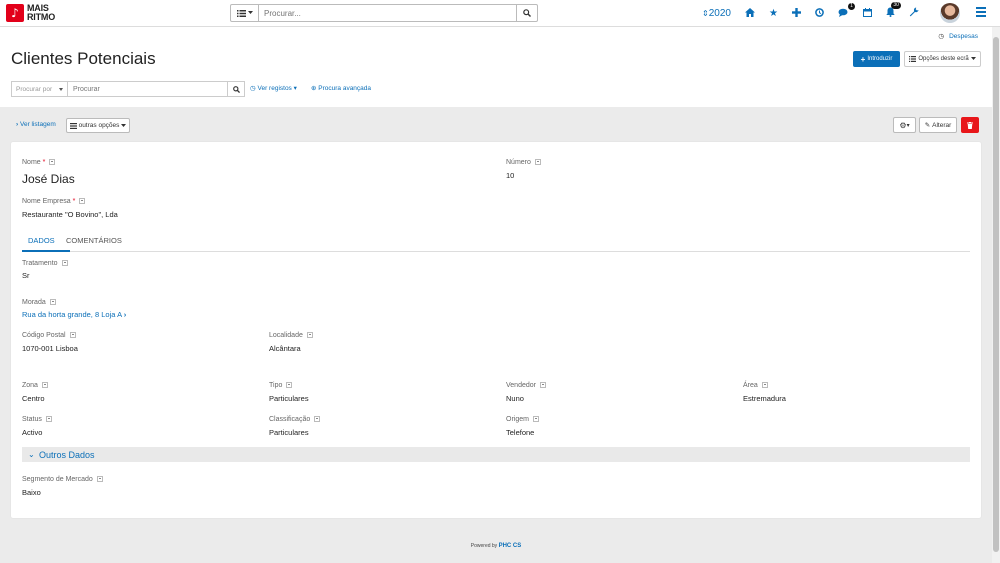 The width and height of the screenshot is (1000, 563). Describe the element at coordinates (716, 13) in the screenshot. I see `year-selector: ⇕2020` at that location.